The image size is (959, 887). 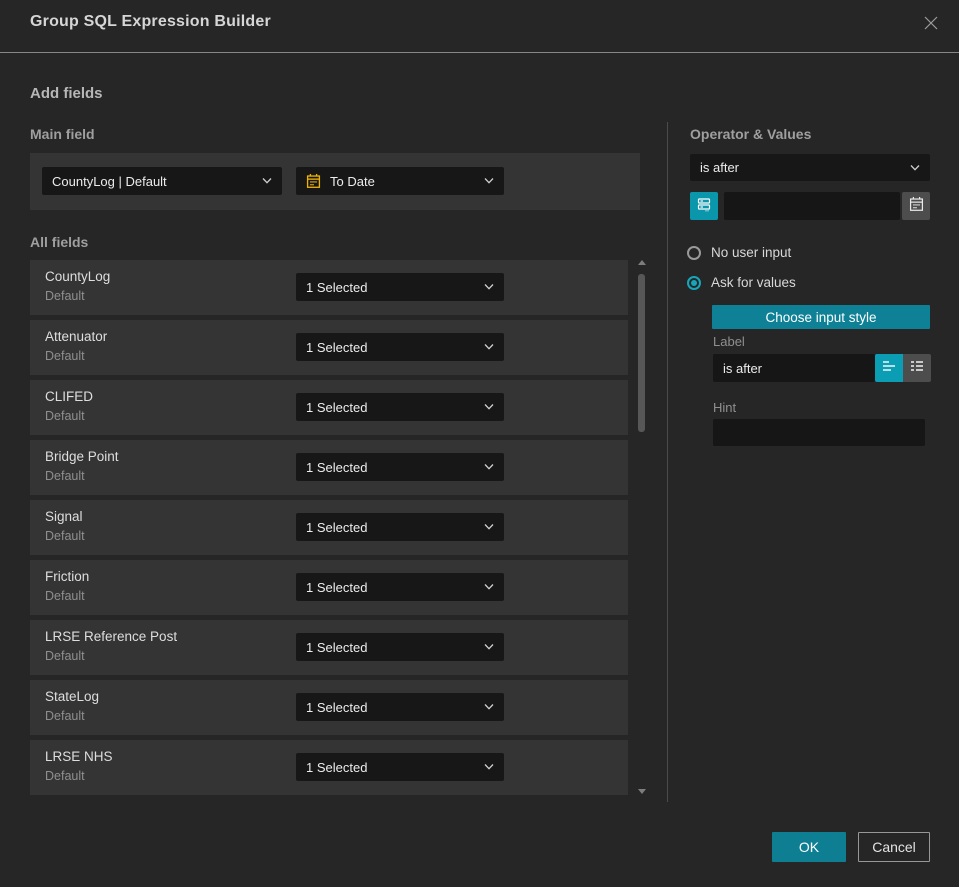 What do you see at coordinates (642, 791) in the screenshot?
I see `scroll-down-arrow-icon` at bounding box center [642, 791].